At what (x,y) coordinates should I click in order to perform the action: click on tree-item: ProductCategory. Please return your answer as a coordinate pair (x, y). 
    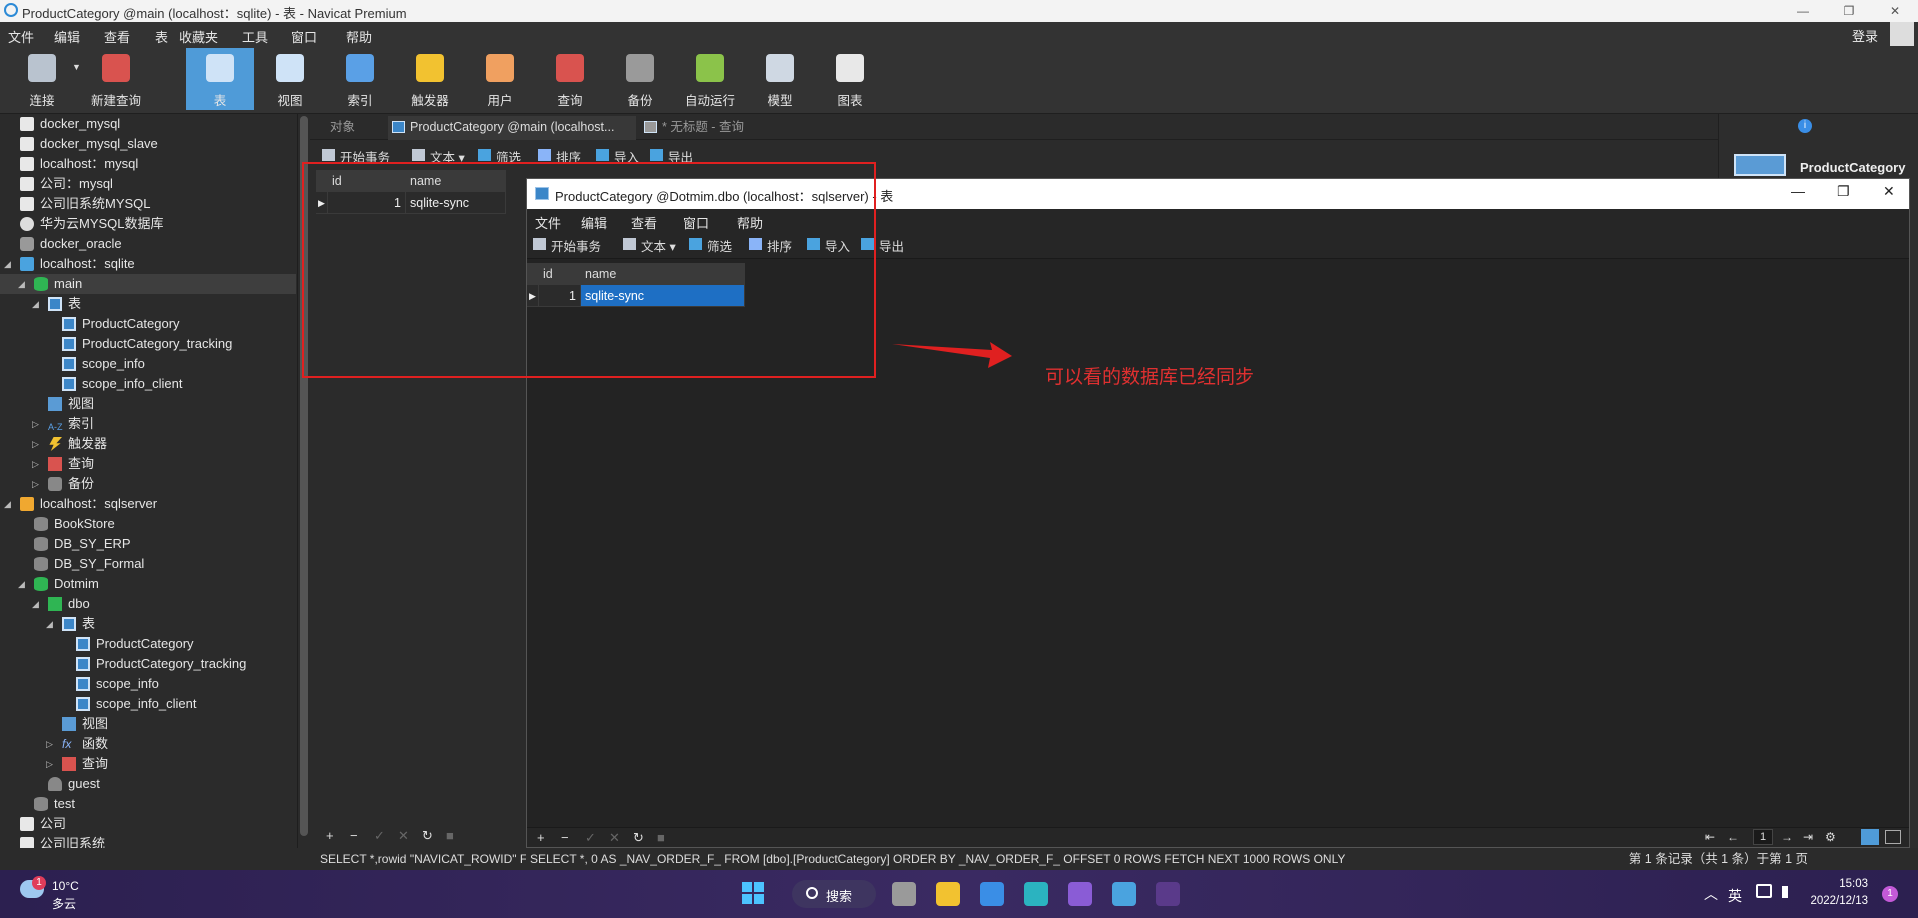
    Looking at the image, I should click on (148, 644).